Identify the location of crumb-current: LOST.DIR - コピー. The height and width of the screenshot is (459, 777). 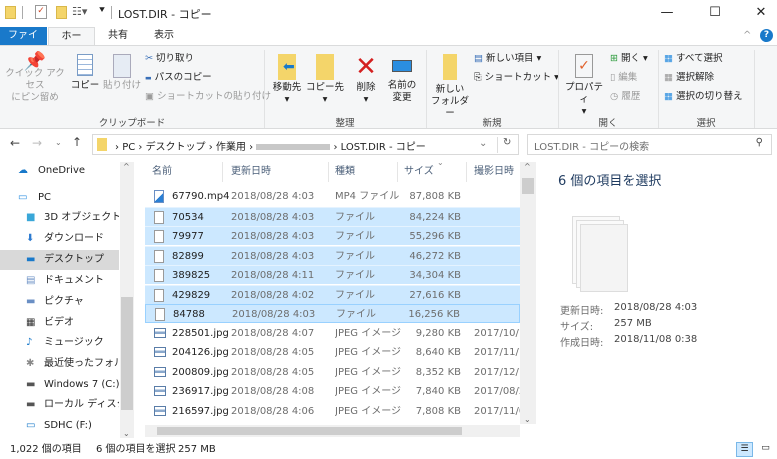
(383, 147).